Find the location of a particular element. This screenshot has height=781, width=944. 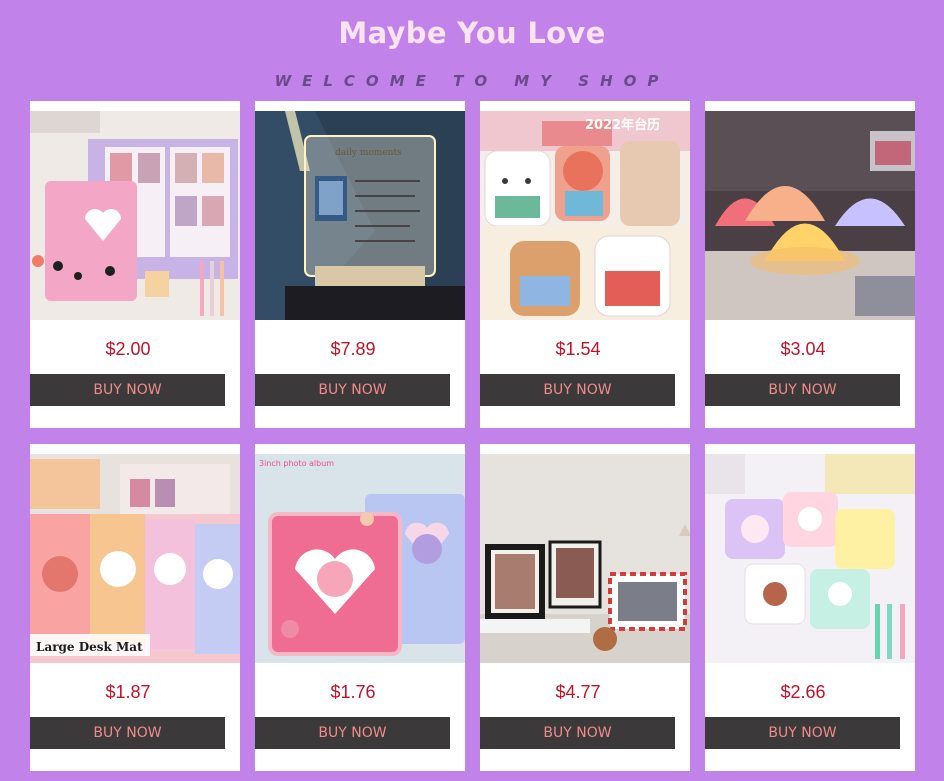

image-caption: 3inch photo album is located at coordinates (296, 463).